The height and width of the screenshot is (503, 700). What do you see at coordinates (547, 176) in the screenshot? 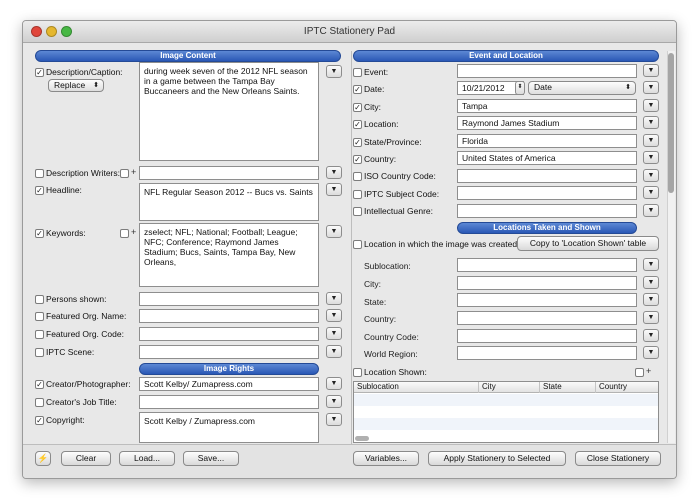
I see `iso-country-code-field` at bounding box center [547, 176].